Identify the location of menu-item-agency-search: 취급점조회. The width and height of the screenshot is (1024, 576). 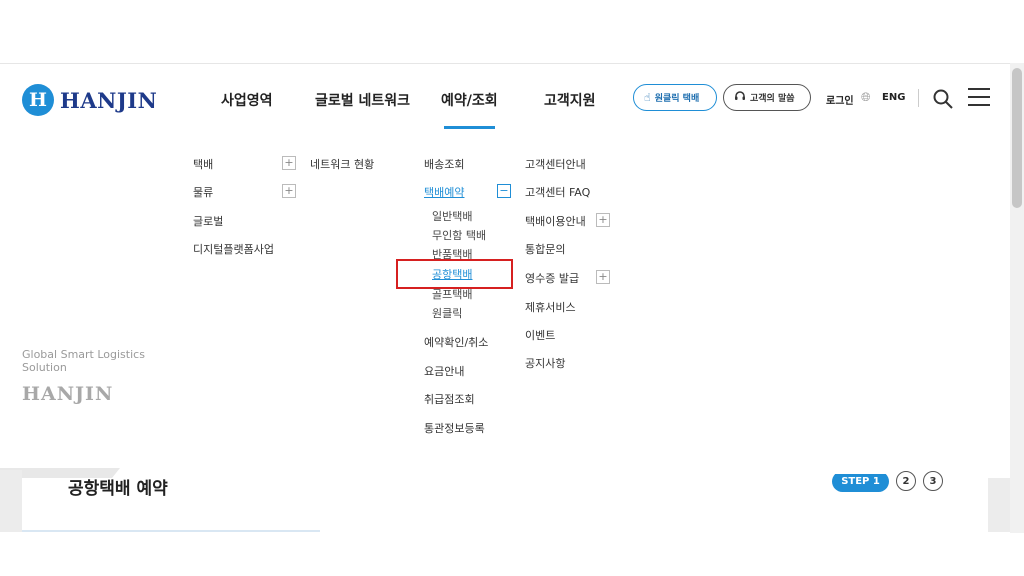
(449, 399).